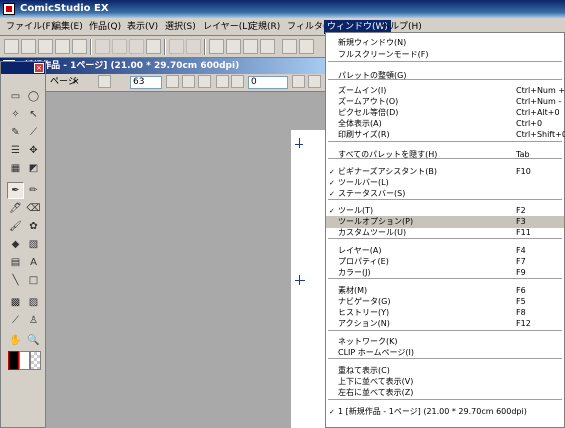 Image resolution: width=565 pixels, height=428 pixels. I want to click on undo-icon, so click(176, 46).